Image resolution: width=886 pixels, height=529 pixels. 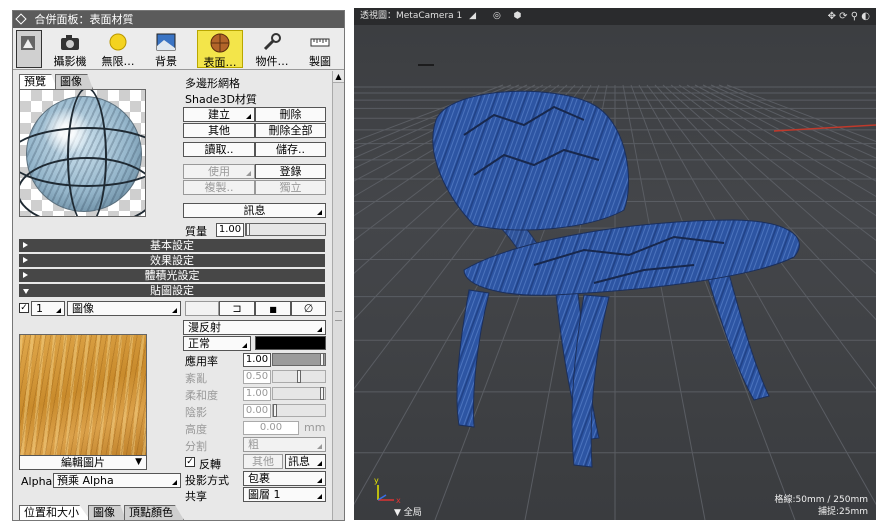 What do you see at coordinates (219, 171) in the screenshot?
I see `use-button: 使用` at bounding box center [219, 171].